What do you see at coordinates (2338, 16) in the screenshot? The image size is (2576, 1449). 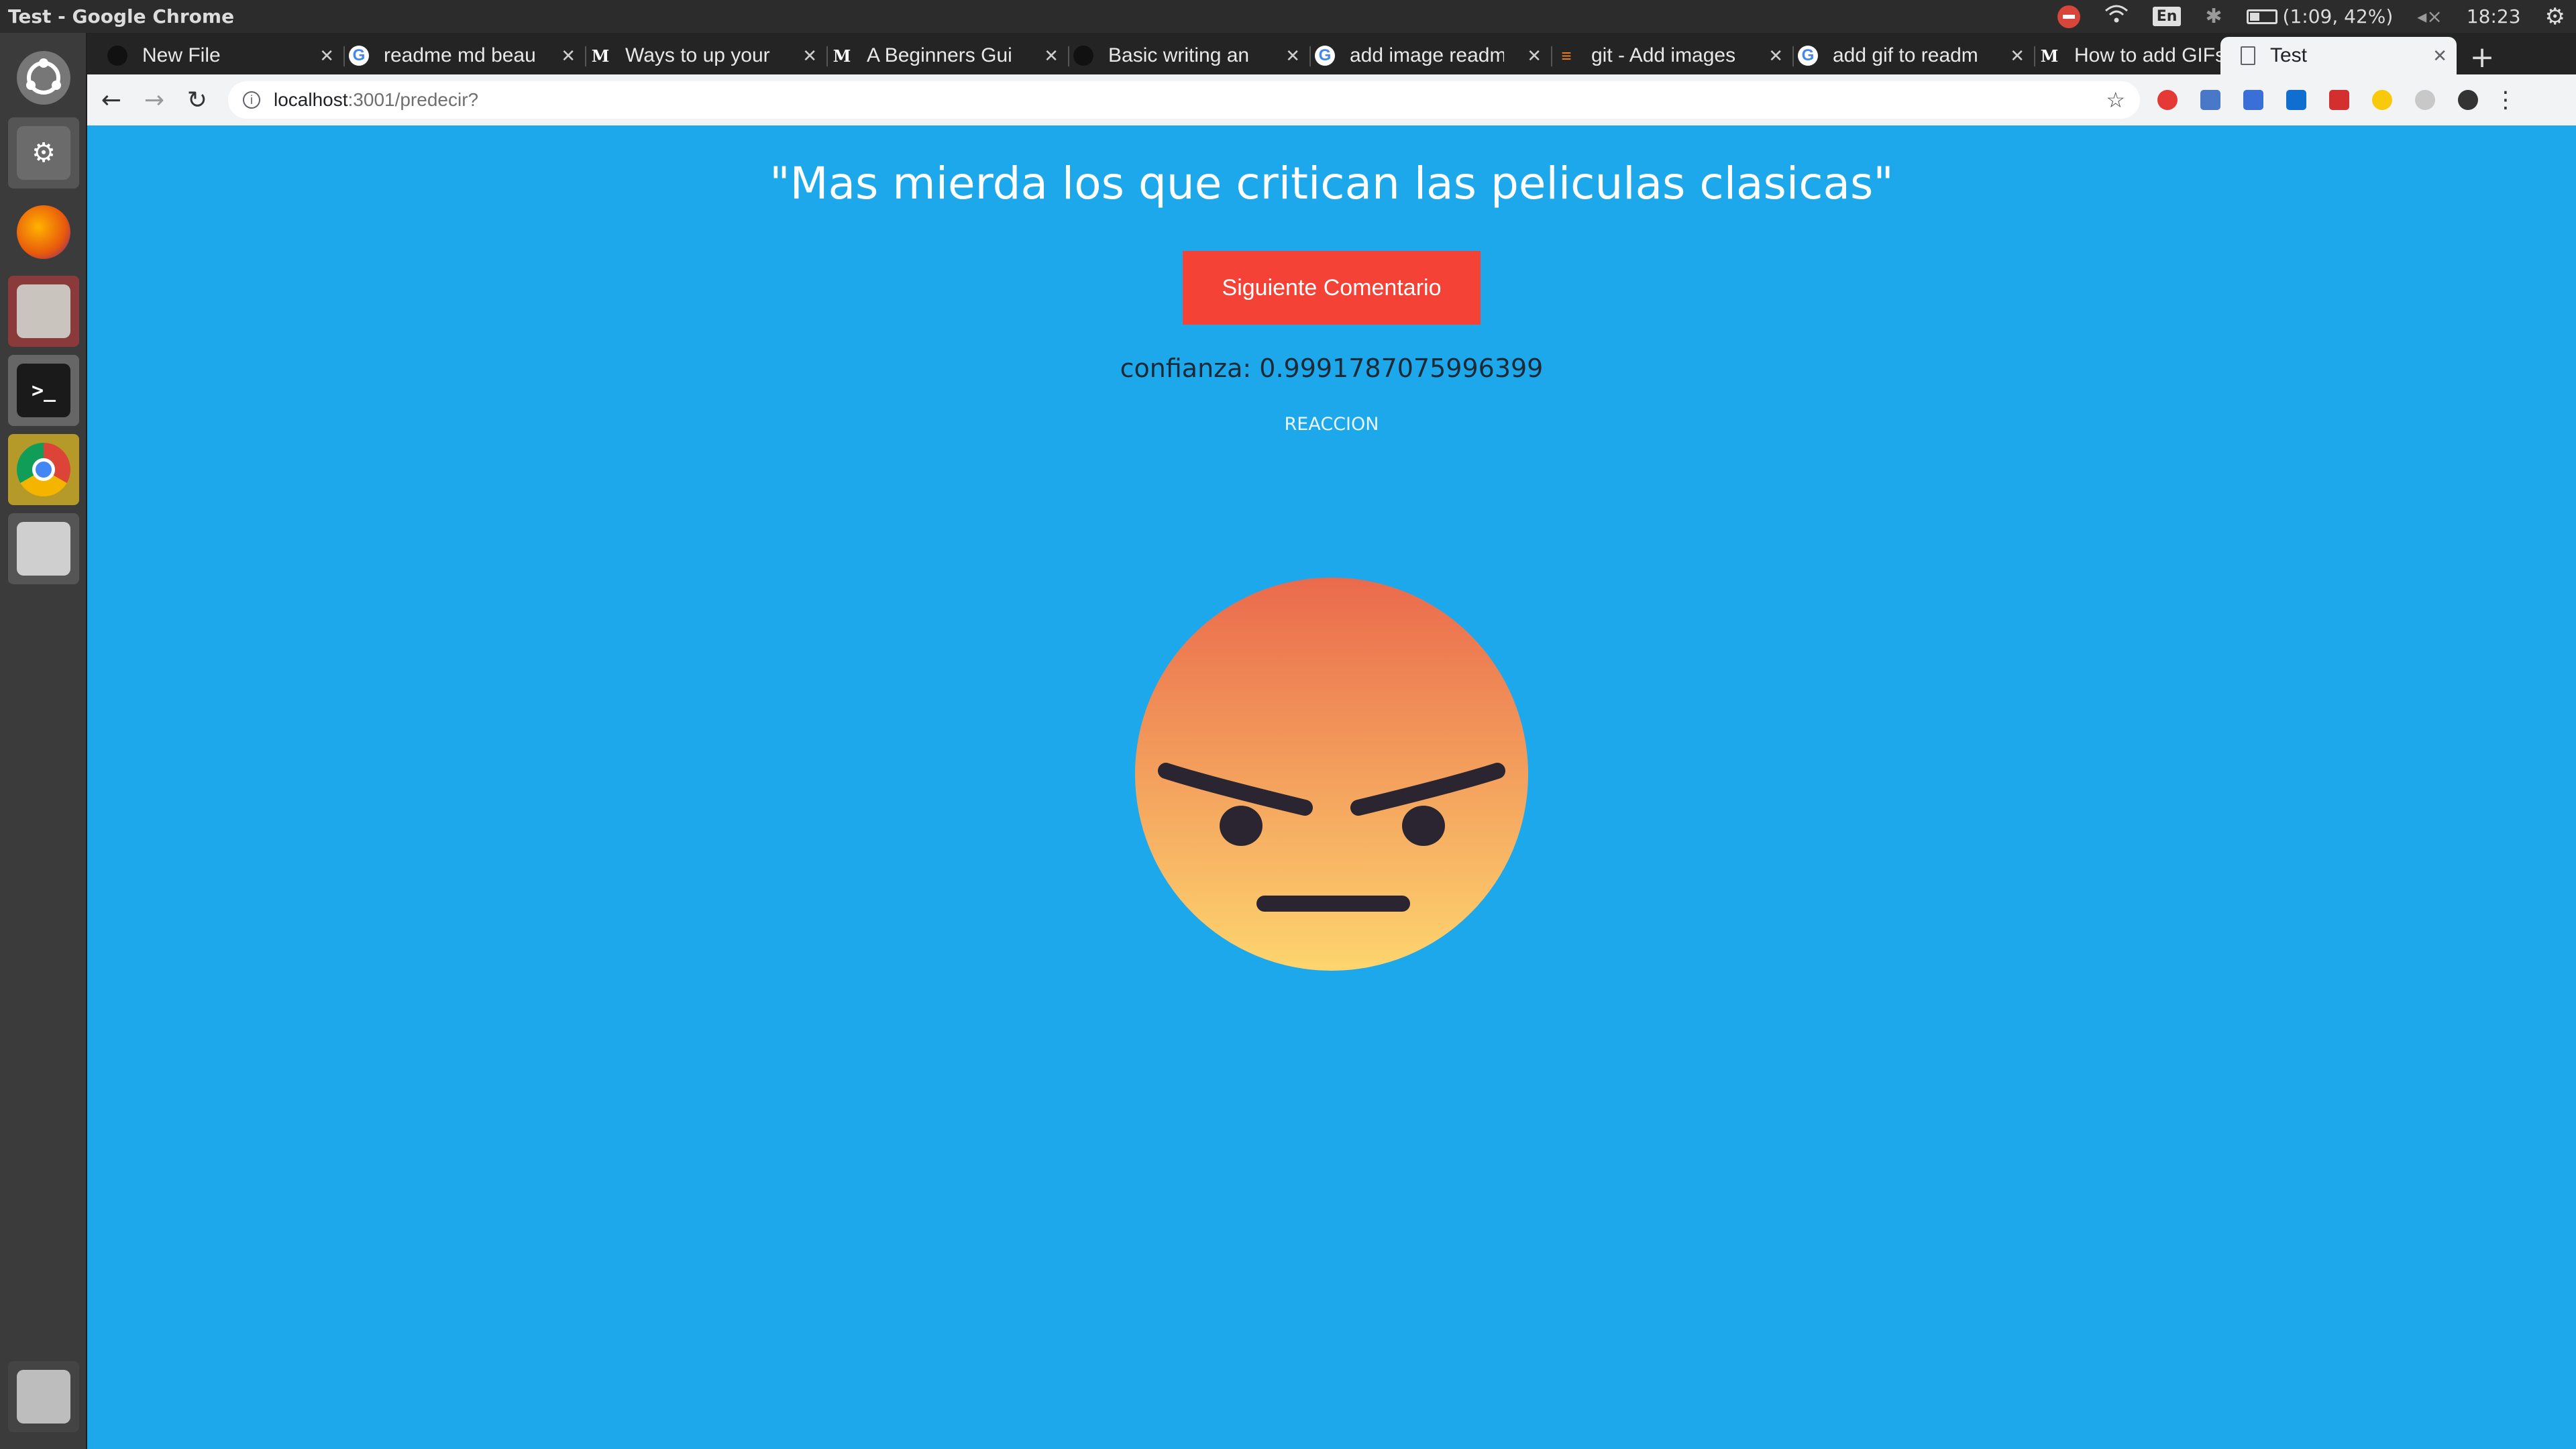 I see `battery-text: (1:09, 42%)` at bounding box center [2338, 16].